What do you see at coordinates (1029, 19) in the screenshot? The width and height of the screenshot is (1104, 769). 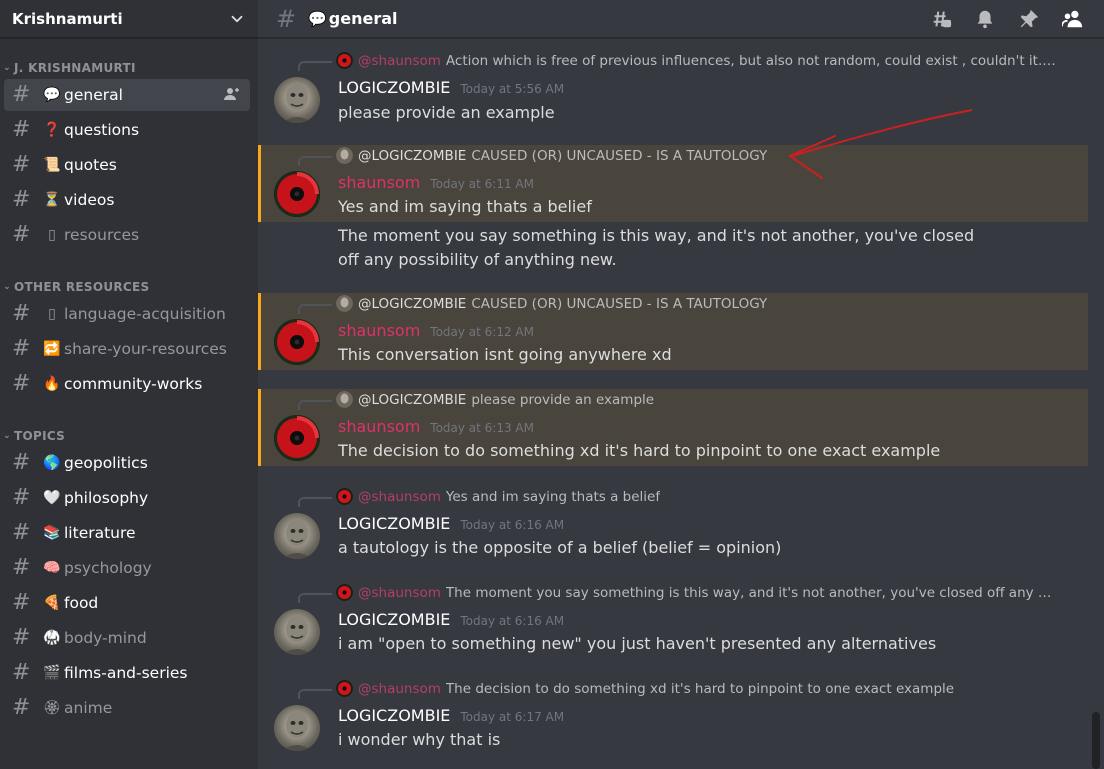 I see `pin-icon` at bounding box center [1029, 19].